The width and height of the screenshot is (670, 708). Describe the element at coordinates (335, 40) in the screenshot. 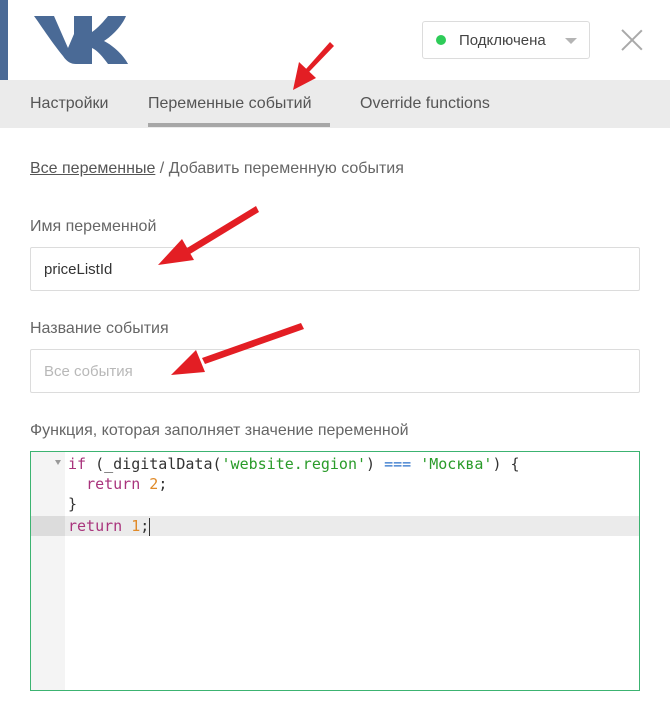

I see `header: Подключена` at that location.